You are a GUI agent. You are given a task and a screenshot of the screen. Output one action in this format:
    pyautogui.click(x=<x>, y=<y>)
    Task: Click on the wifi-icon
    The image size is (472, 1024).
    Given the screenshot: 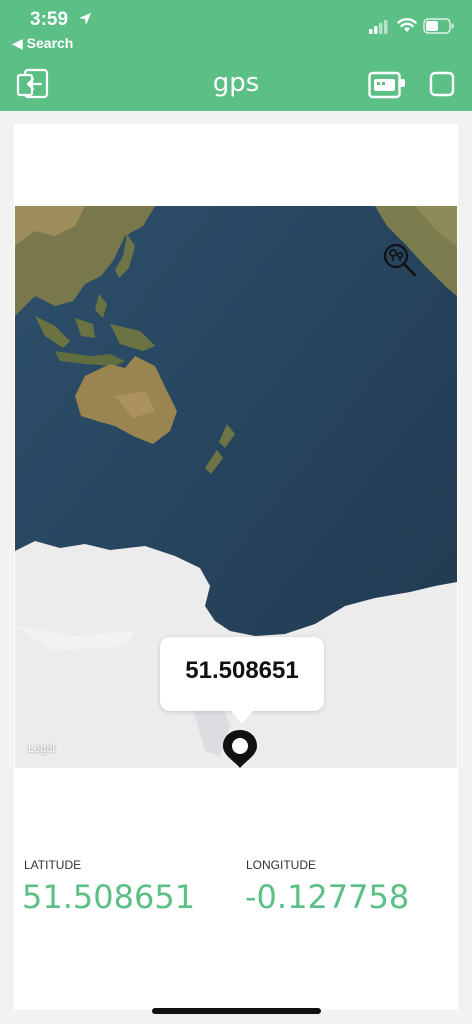 What is the action you would take?
    pyautogui.click(x=407, y=27)
    